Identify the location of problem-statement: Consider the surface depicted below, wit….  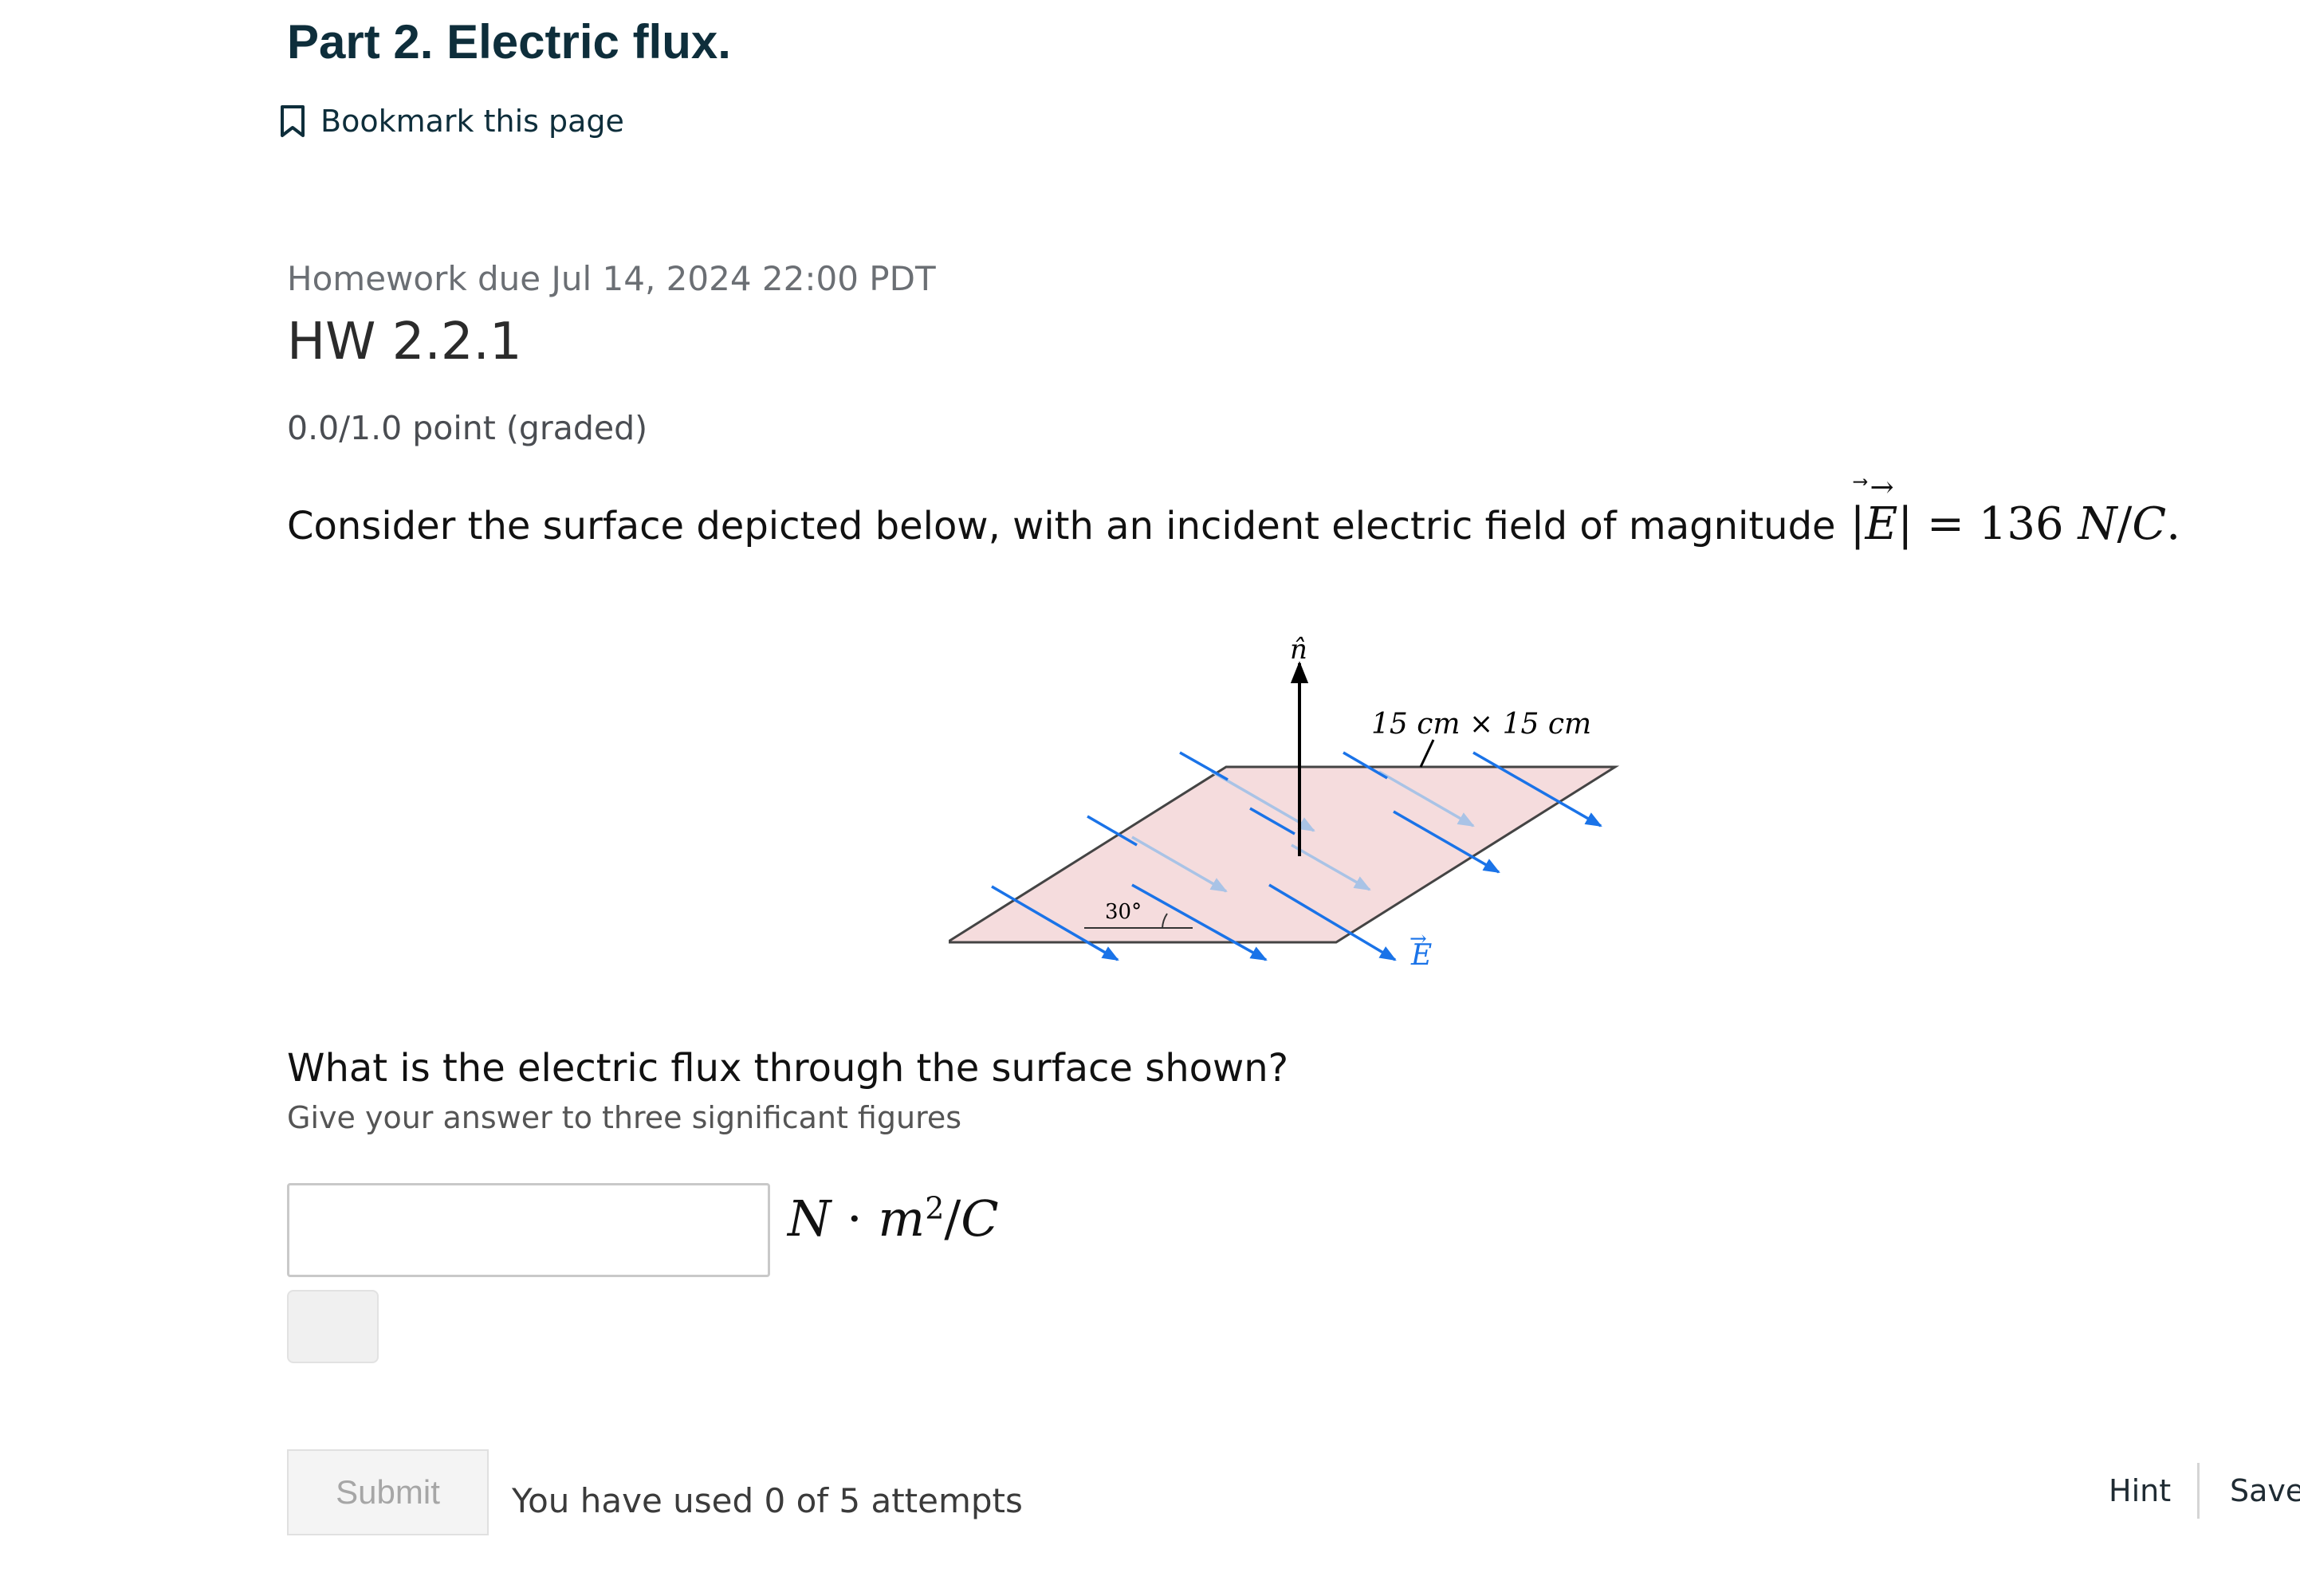
(1233, 510).